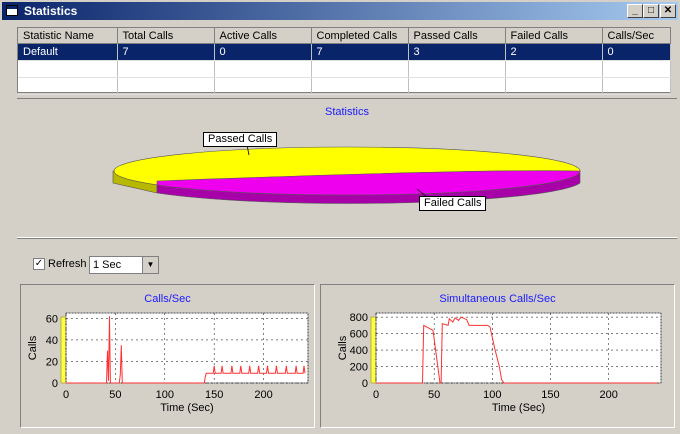 The width and height of the screenshot is (680, 434). I want to click on column-header-completed-calls: Completed Calls, so click(360, 36).